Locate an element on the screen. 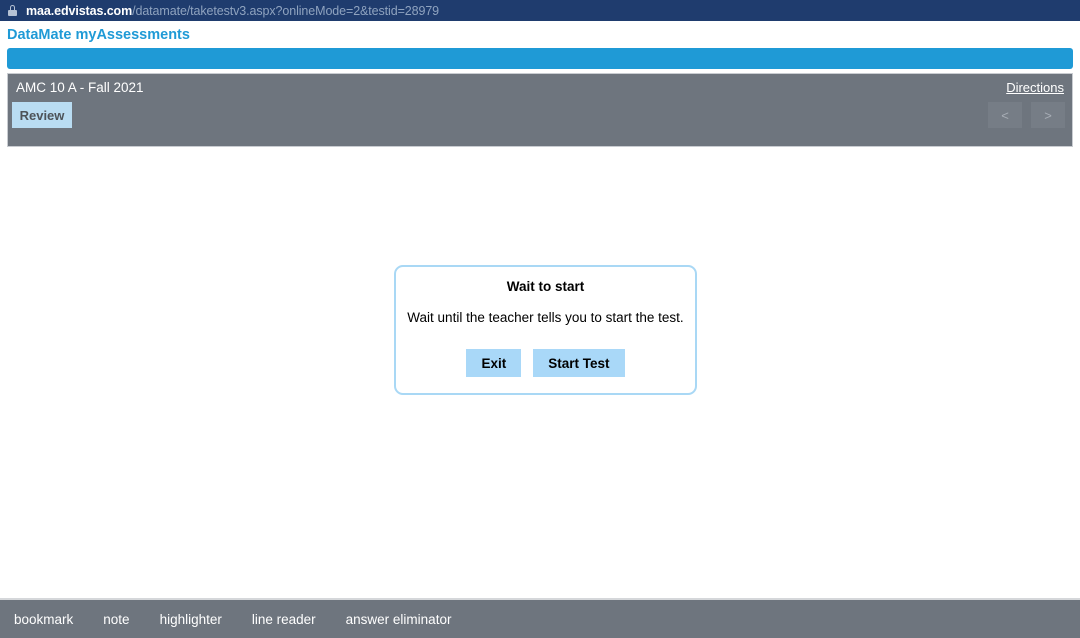 Image resolution: width=1080 pixels, height=638 pixels. tool-bookmark: bookmark is located at coordinates (43, 619).